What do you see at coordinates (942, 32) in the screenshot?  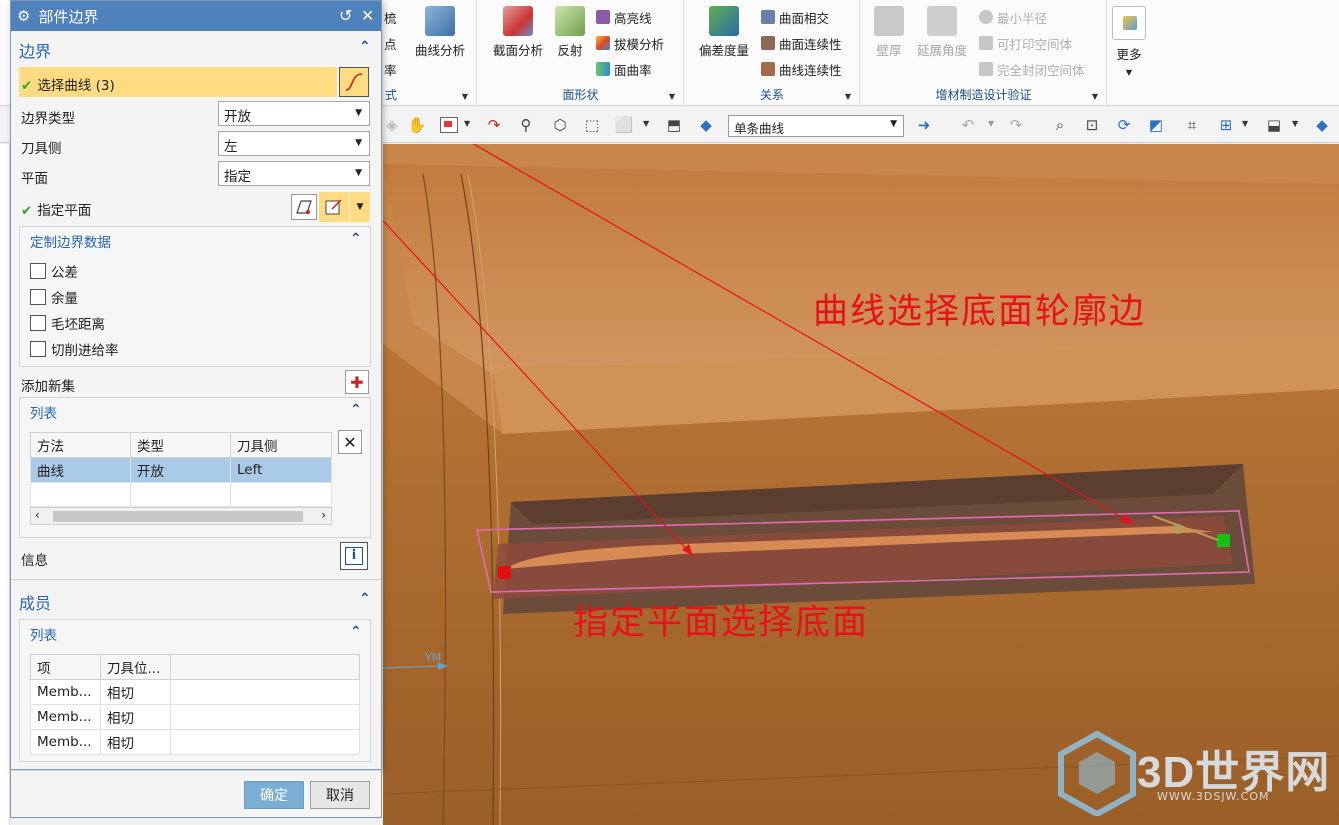 I see `extend-angle-button: 延展角度` at bounding box center [942, 32].